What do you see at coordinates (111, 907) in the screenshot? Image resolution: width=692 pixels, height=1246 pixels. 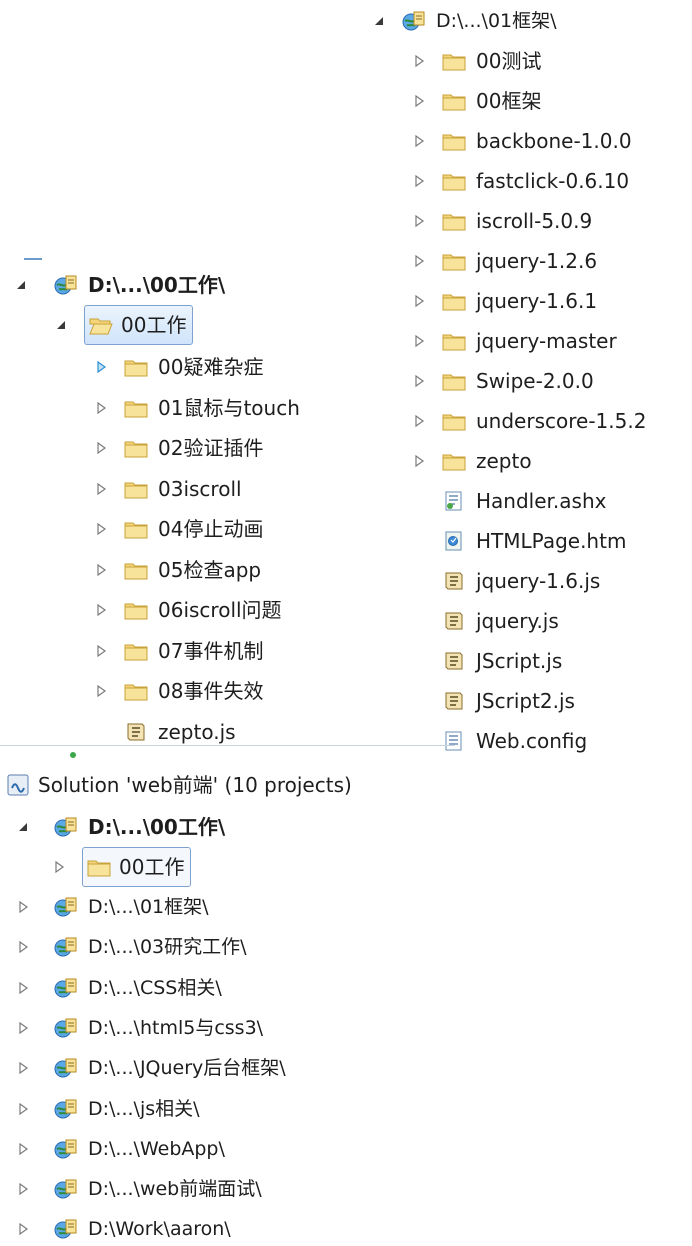 I see `tree-row-project: D:\...\01框架\` at bounding box center [111, 907].